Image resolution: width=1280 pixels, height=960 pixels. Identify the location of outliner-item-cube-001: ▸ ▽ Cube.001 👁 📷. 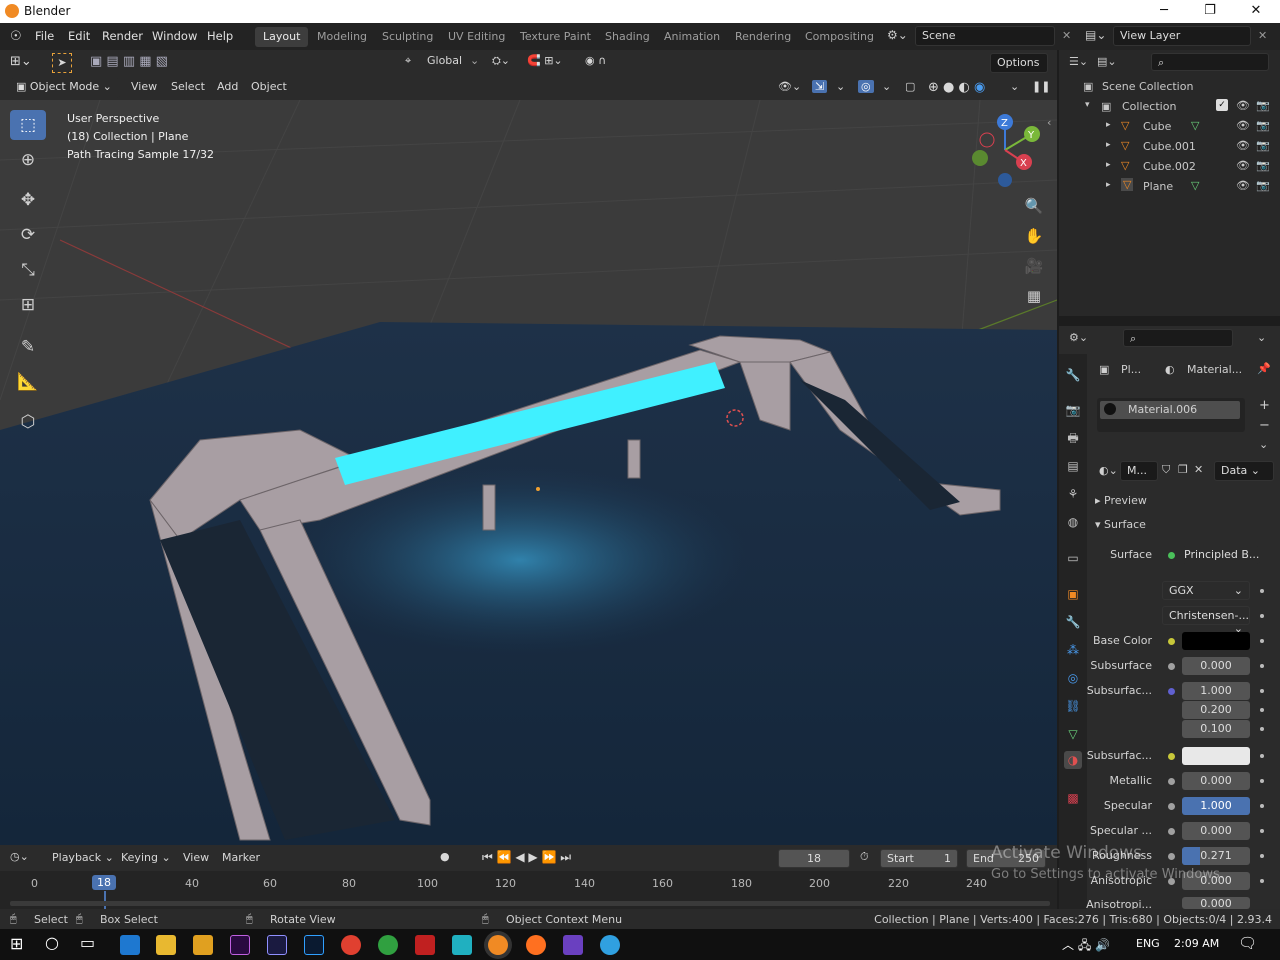
(1169, 147).